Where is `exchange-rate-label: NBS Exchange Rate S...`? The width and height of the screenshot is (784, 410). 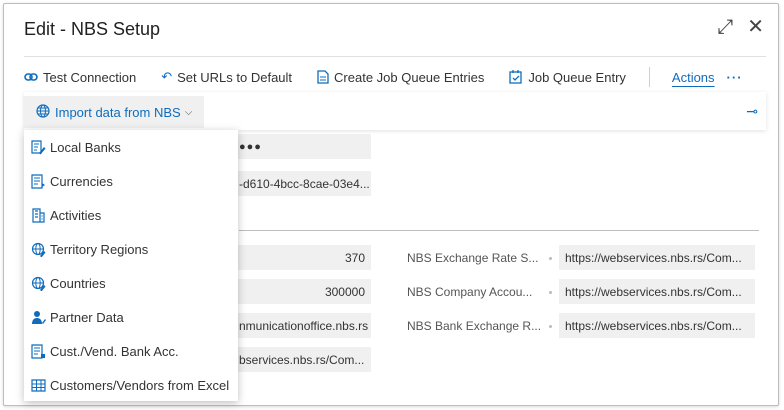 exchange-rate-label: NBS Exchange Rate S... is located at coordinates (473, 258).